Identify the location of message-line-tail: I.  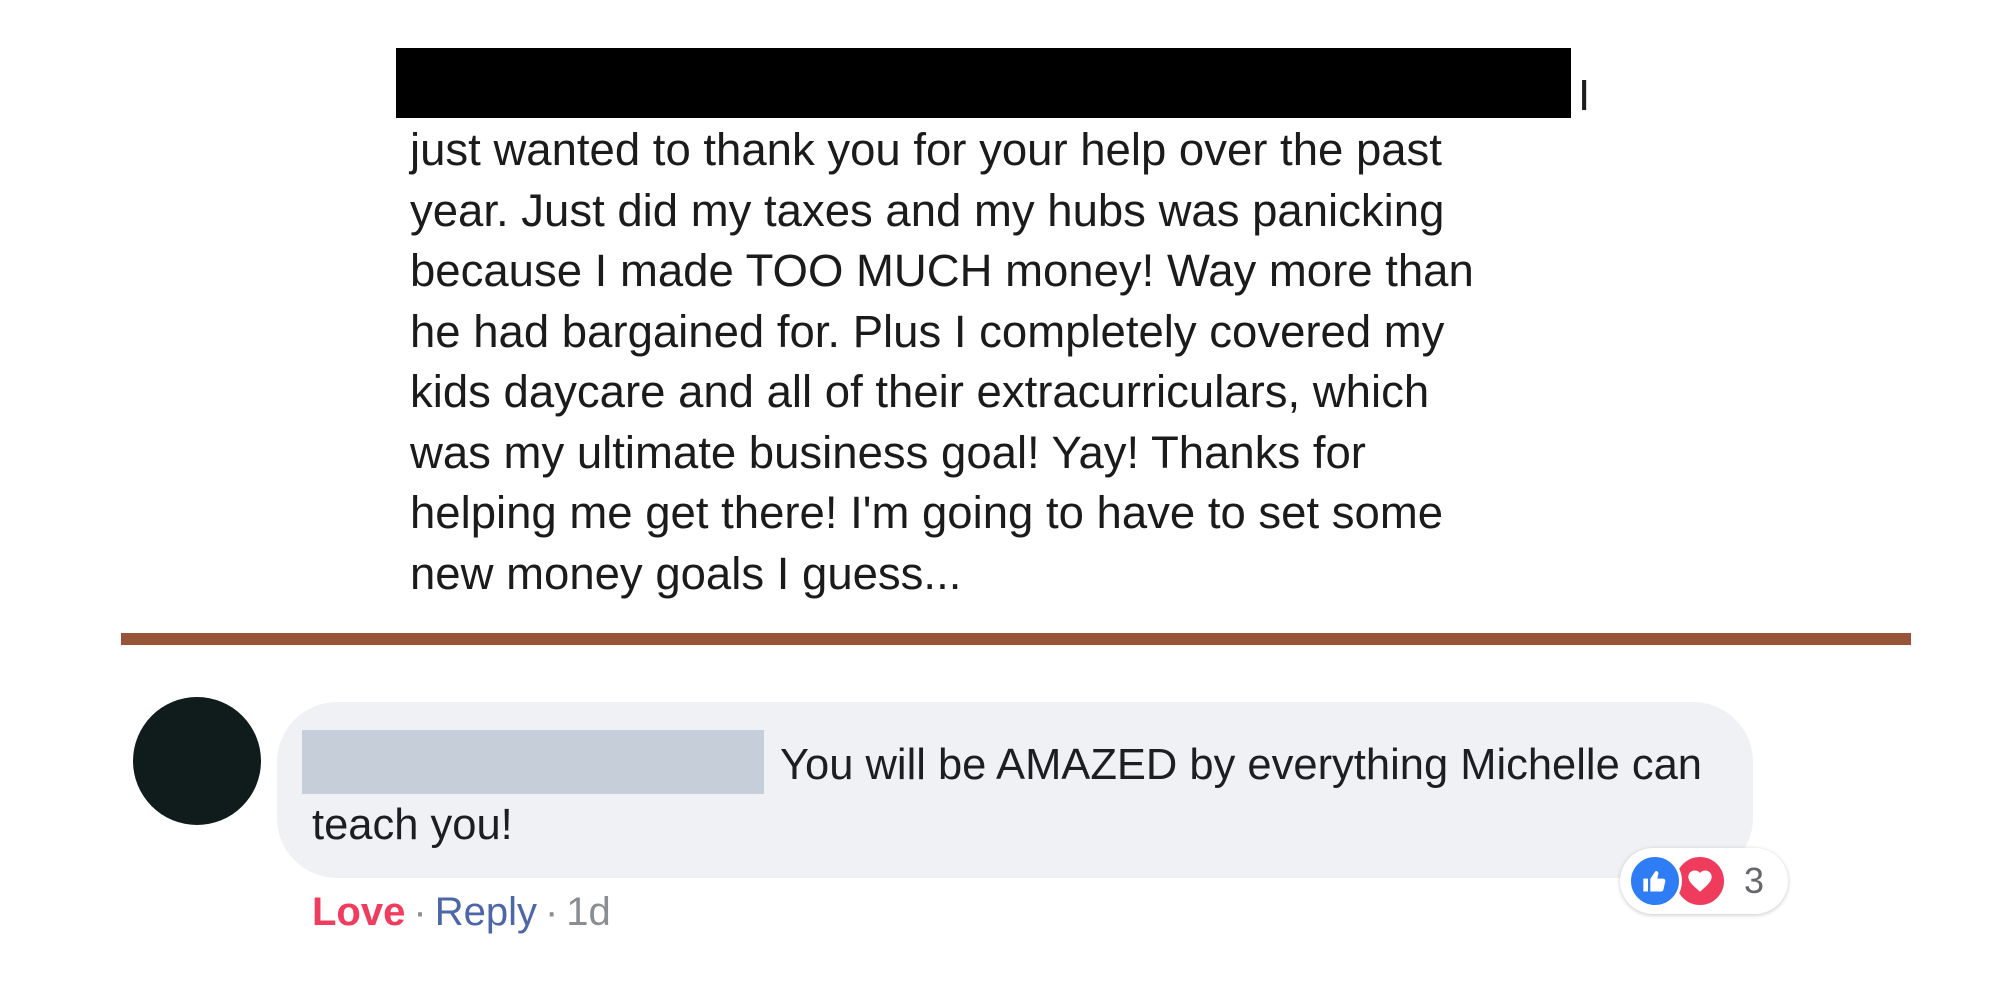
(1584, 95).